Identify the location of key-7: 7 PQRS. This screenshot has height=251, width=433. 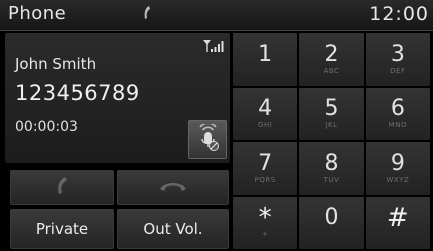
(265, 168).